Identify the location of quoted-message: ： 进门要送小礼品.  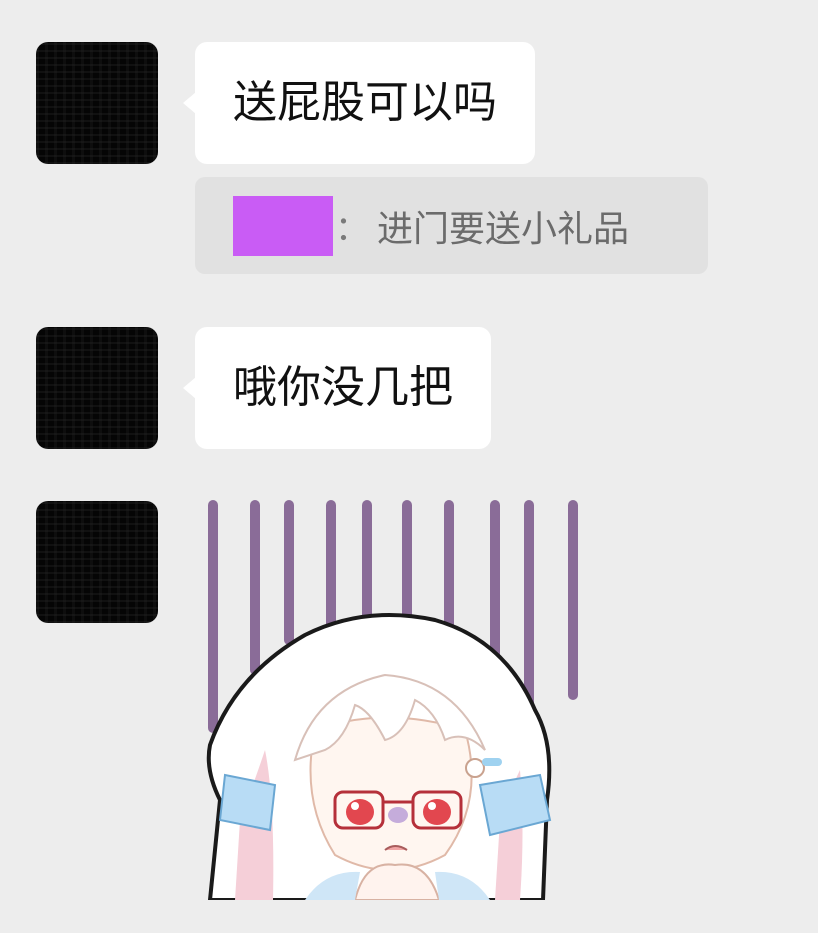
(451, 225).